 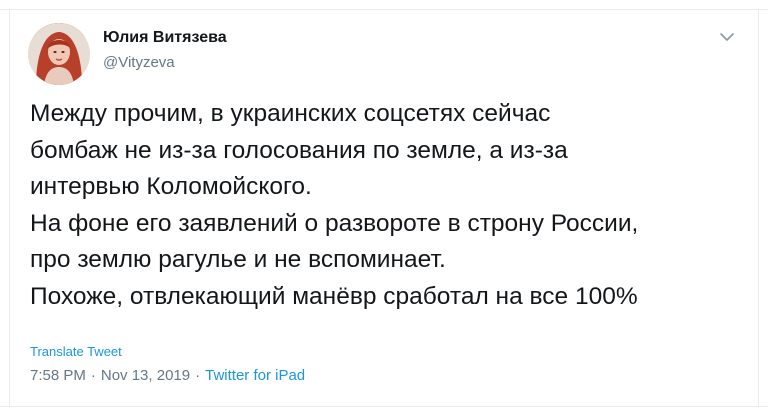 What do you see at coordinates (238, 259) in the screenshot?
I see `tweet-text-line: про землю рагулье и не вспоминает.` at bounding box center [238, 259].